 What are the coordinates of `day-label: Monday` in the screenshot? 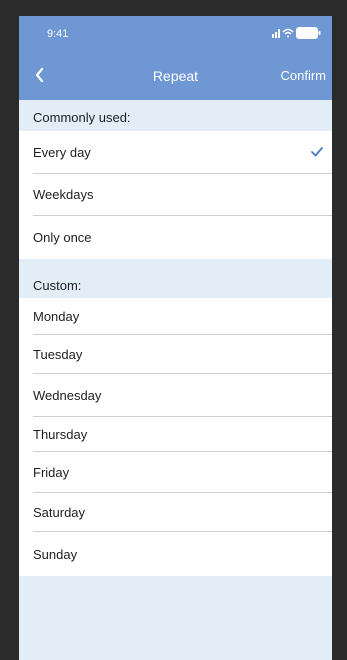 It's located at (56, 316).